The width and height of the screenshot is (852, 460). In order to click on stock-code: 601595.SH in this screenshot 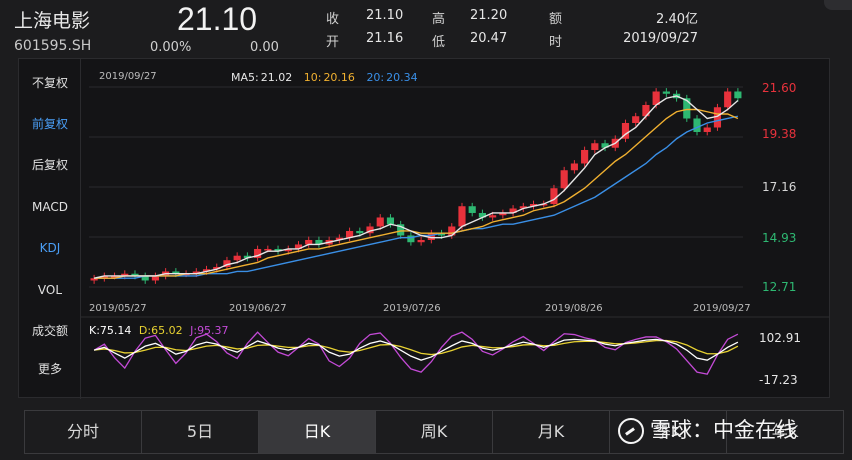, I will do `click(53, 46)`.